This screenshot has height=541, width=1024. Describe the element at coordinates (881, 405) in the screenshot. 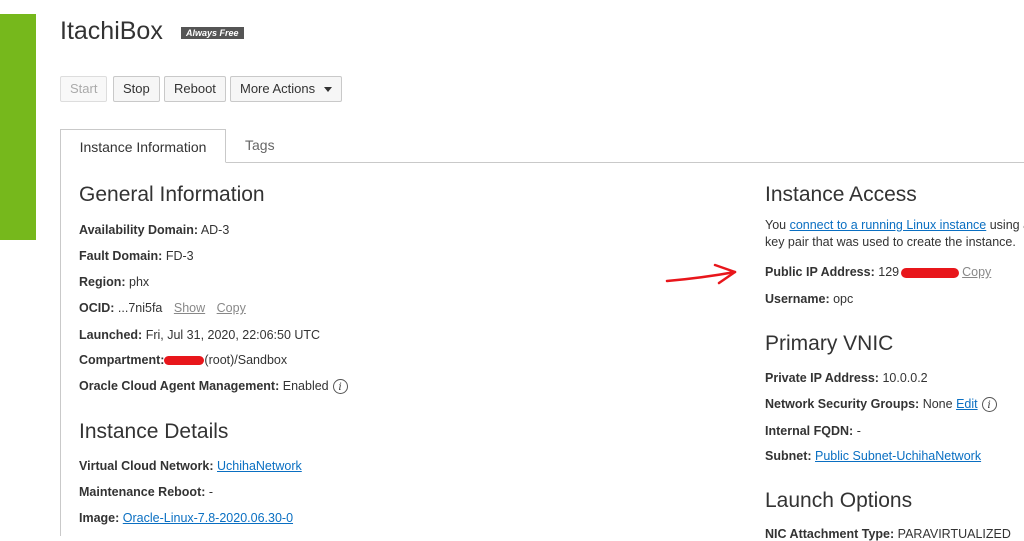

I see `nsg-row: Network Security Groups: None Edit i` at that location.